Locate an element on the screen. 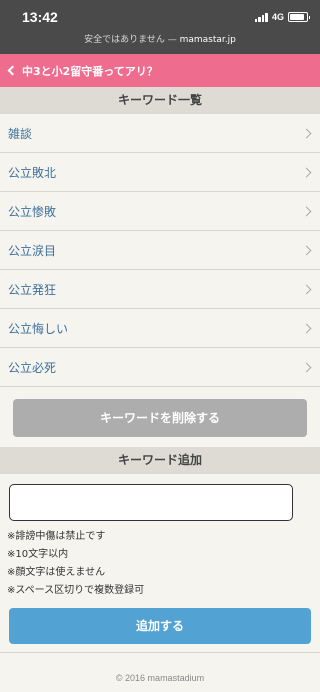 This screenshot has width=320, height=692. url-bar: 安全ではありません — mamastar.jp is located at coordinates (160, 43).